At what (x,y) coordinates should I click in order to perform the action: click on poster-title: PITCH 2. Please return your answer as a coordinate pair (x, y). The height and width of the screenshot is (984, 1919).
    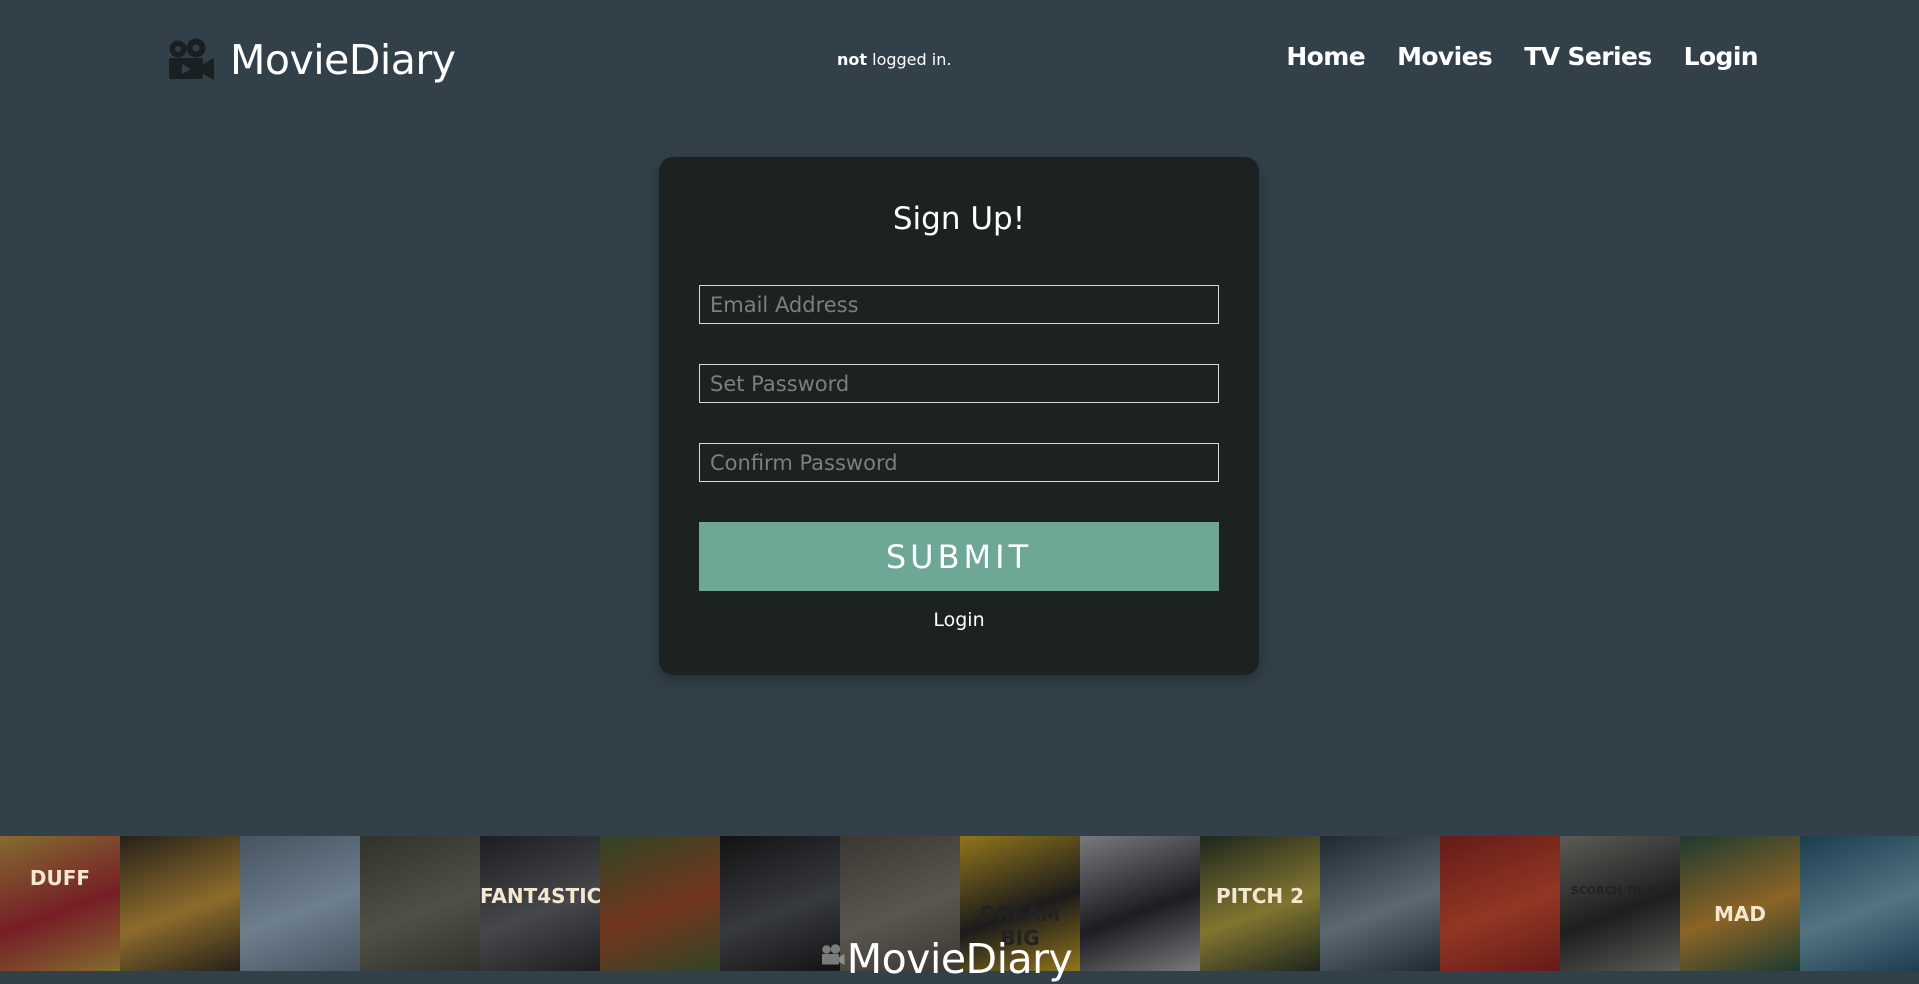
    Looking at the image, I should click on (1260, 896).